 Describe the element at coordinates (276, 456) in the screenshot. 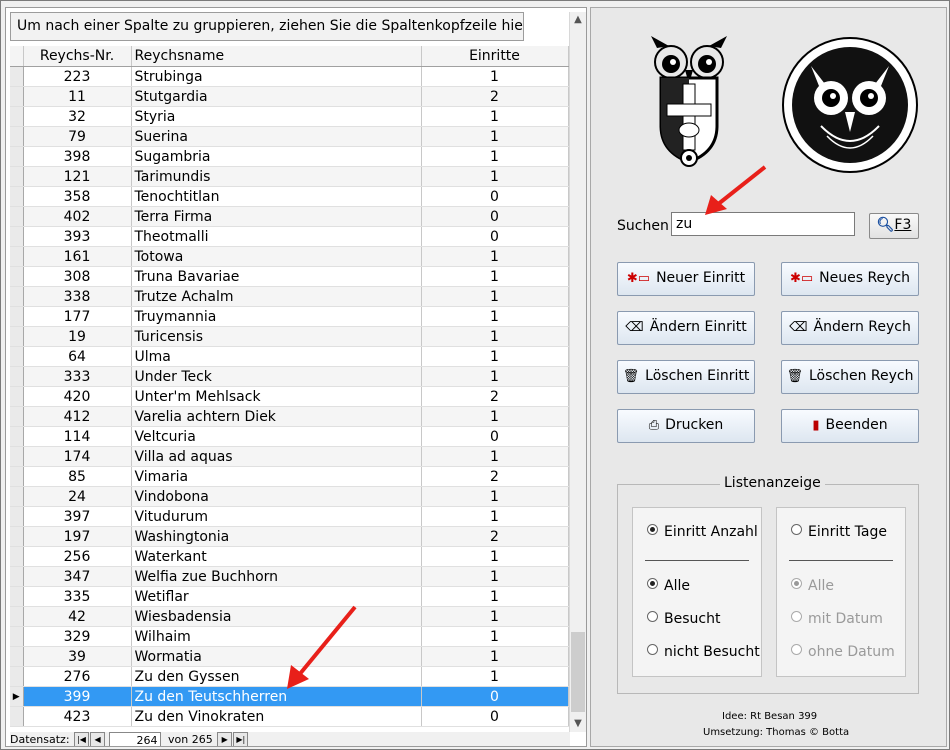

I see `cell-reychsname: Villa ad aquas` at that location.